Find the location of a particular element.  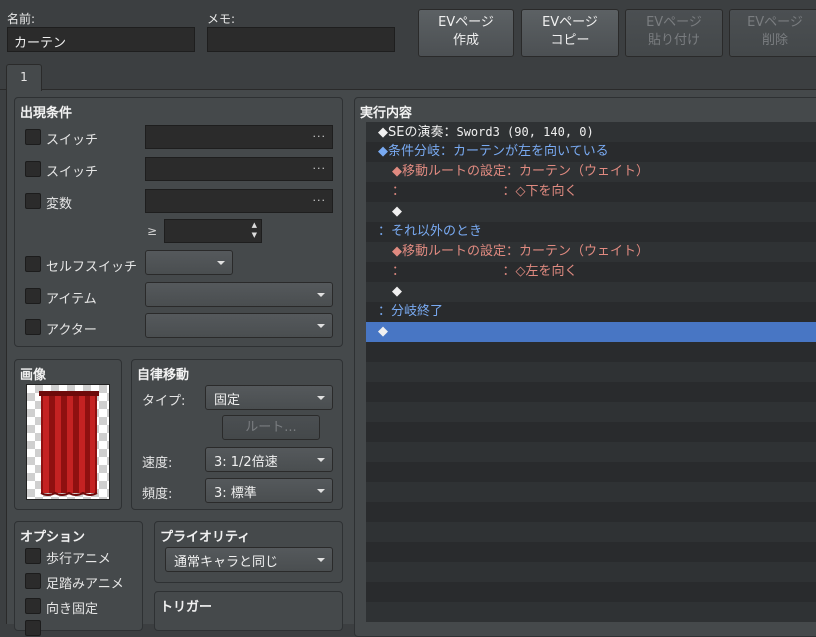

stepper-down-icon: ▼ is located at coordinates (254, 235).